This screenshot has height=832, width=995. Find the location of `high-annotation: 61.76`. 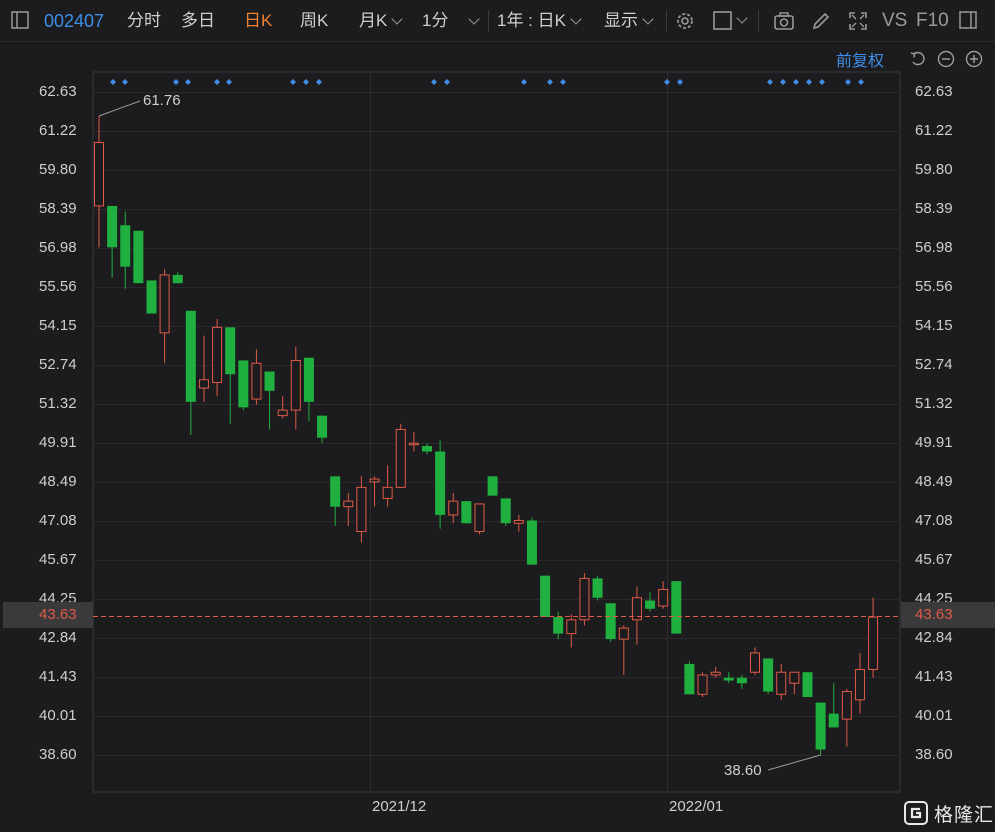

high-annotation: 61.76 is located at coordinates (162, 100).